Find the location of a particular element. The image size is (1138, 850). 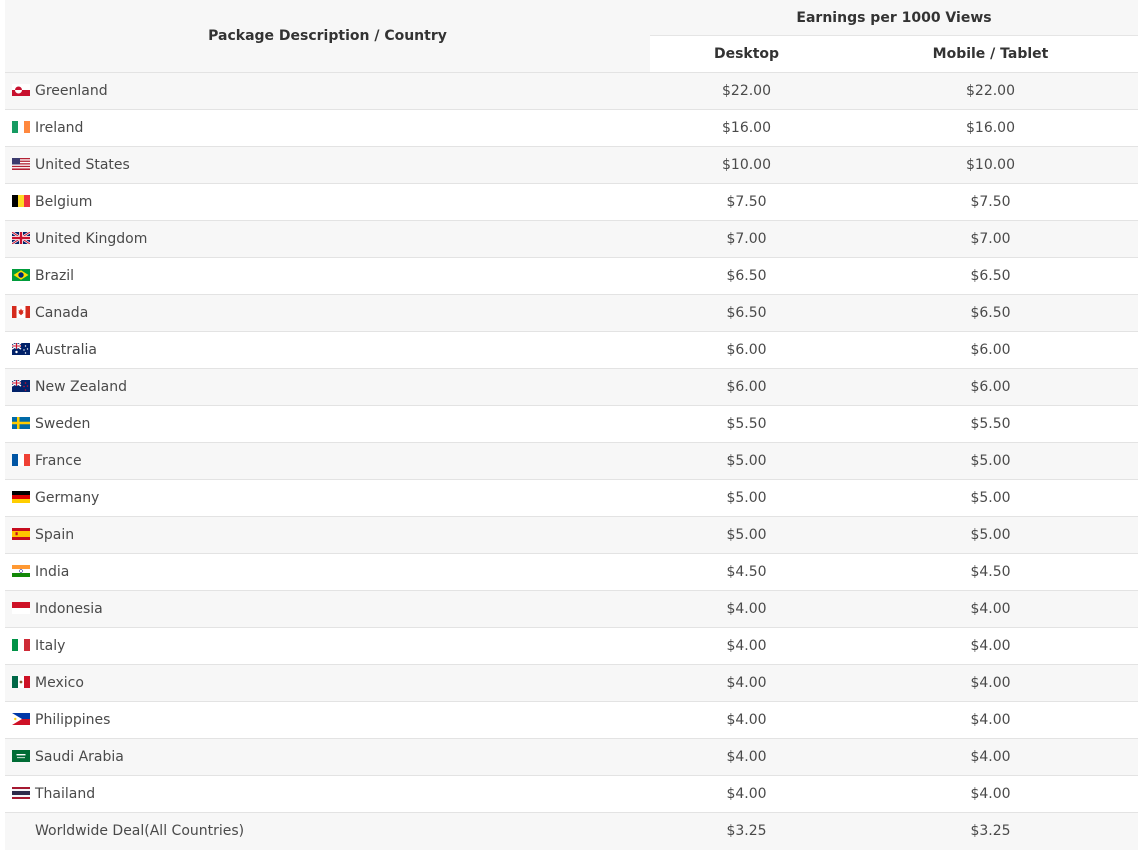

mobile-rate-cell: $6.50 is located at coordinates (990, 313).